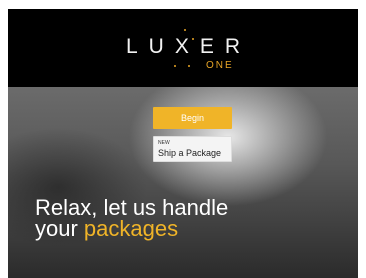  Describe the element at coordinates (220, 65) in the screenshot. I see `logo-subtext: ONE` at that location.